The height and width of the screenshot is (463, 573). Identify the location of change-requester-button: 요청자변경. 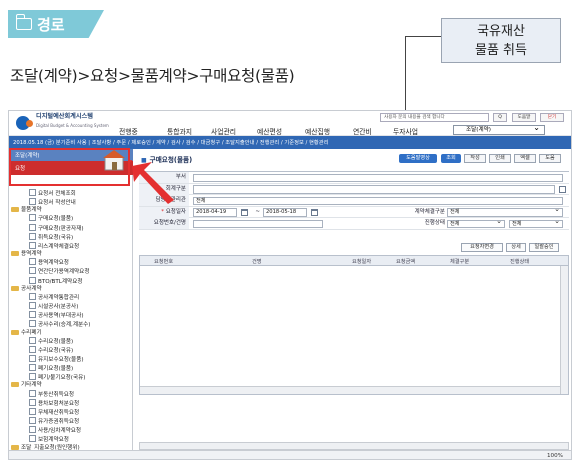
(482, 247).